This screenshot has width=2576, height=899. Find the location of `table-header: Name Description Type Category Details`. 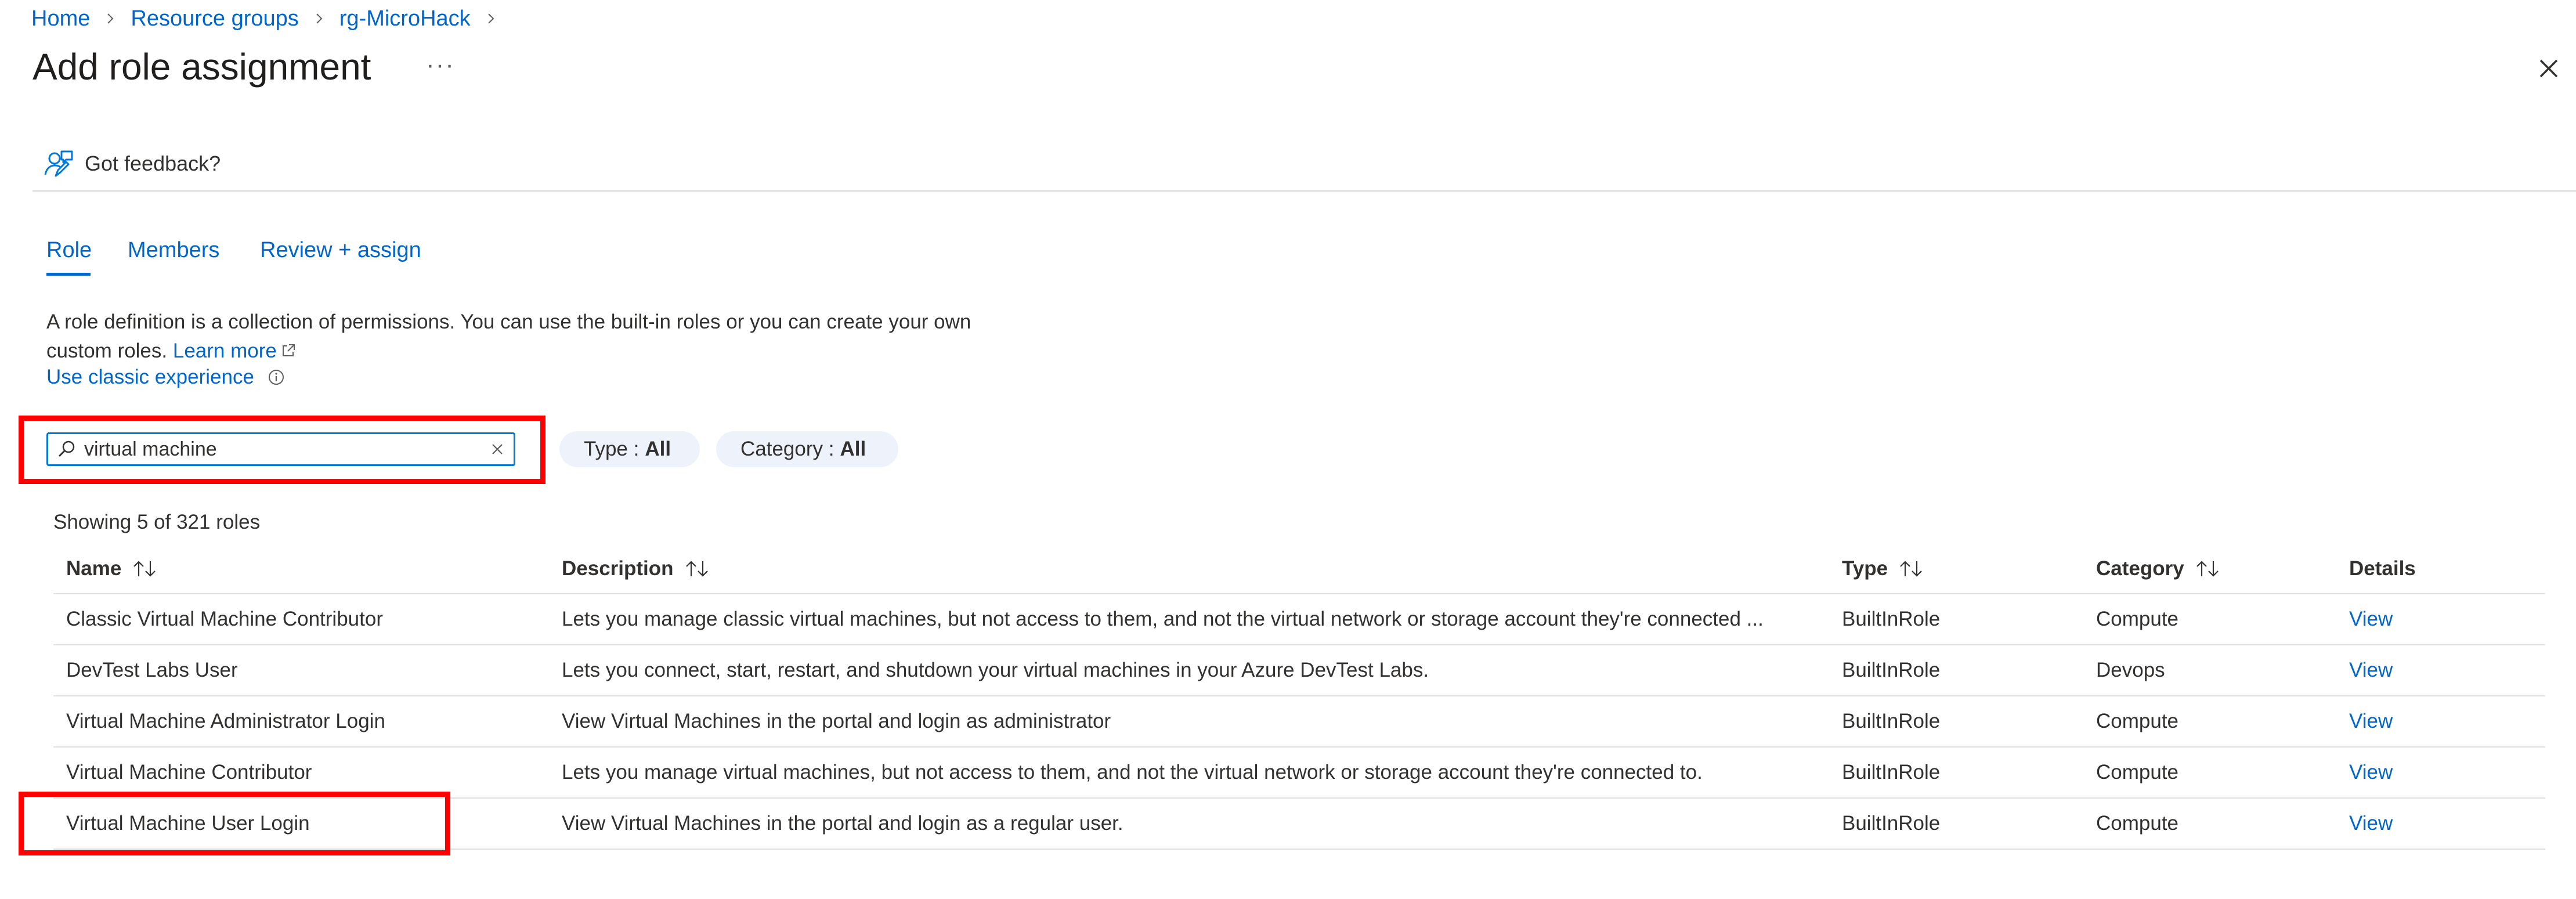

table-header: Name Description Type Category Details is located at coordinates (1299, 569).